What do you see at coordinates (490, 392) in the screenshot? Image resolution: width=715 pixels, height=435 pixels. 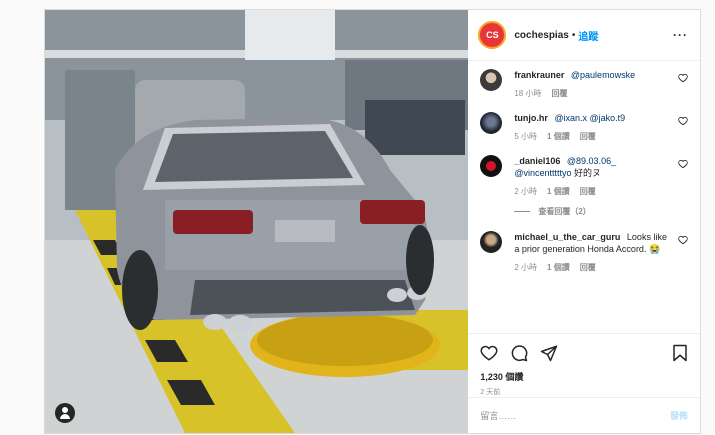 I see `post-timestamp: 2 天前` at bounding box center [490, 392].